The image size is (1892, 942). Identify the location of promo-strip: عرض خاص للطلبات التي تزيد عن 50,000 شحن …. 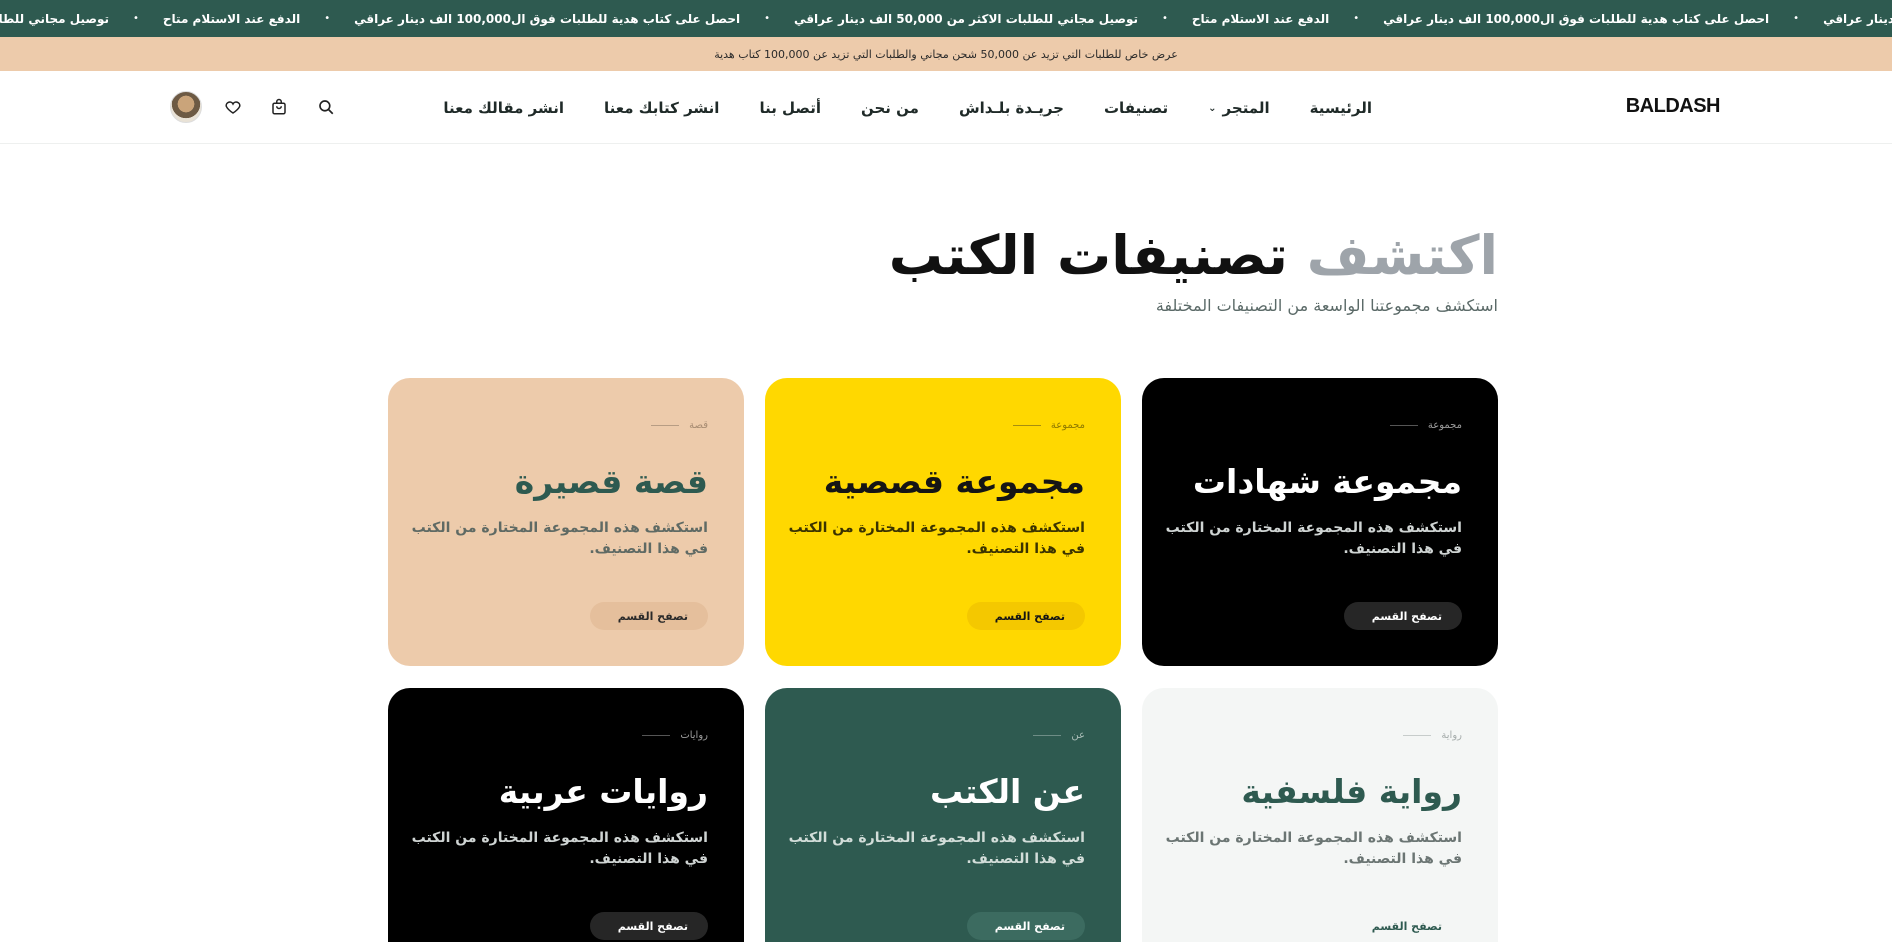
(946, 54).